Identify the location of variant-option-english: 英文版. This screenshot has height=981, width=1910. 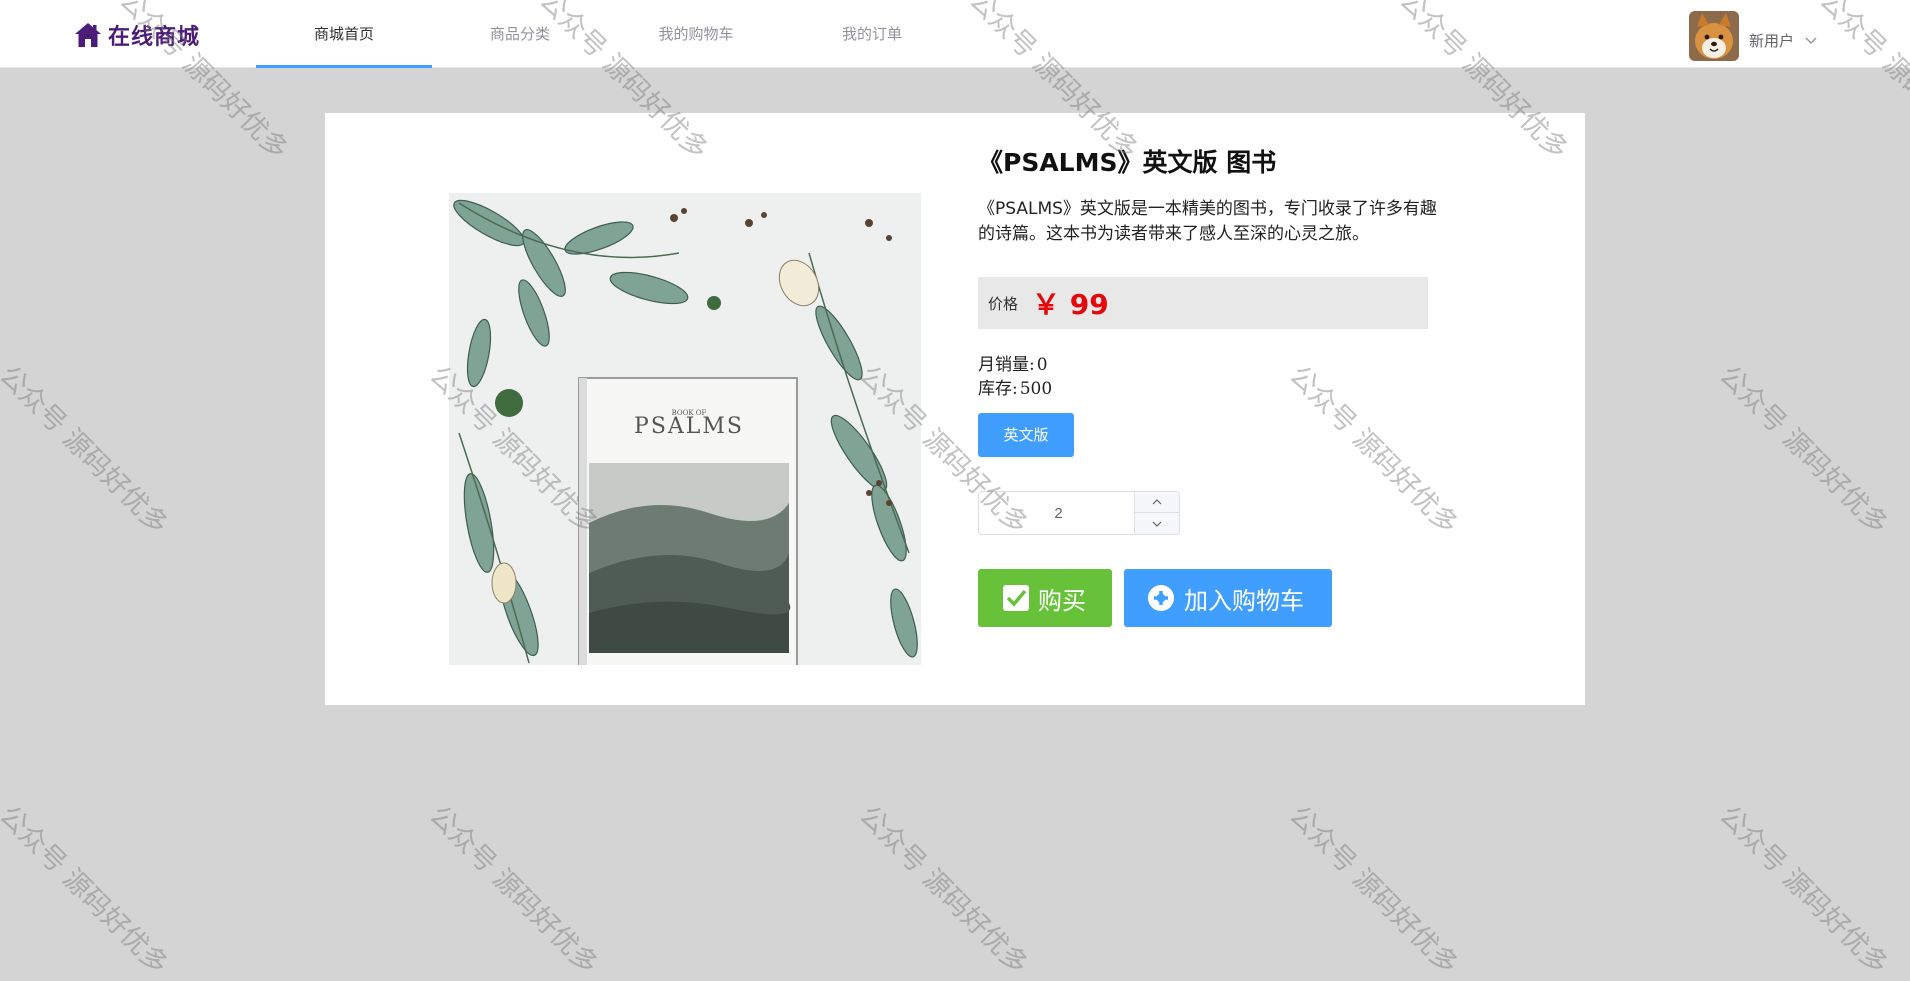
(1026, 435).